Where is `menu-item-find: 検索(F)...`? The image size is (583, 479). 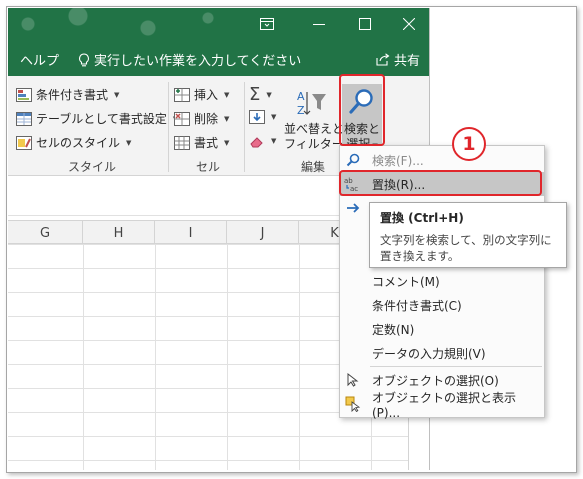
menu-item-find: 検索(F)... is located at coordinates (442, 160).